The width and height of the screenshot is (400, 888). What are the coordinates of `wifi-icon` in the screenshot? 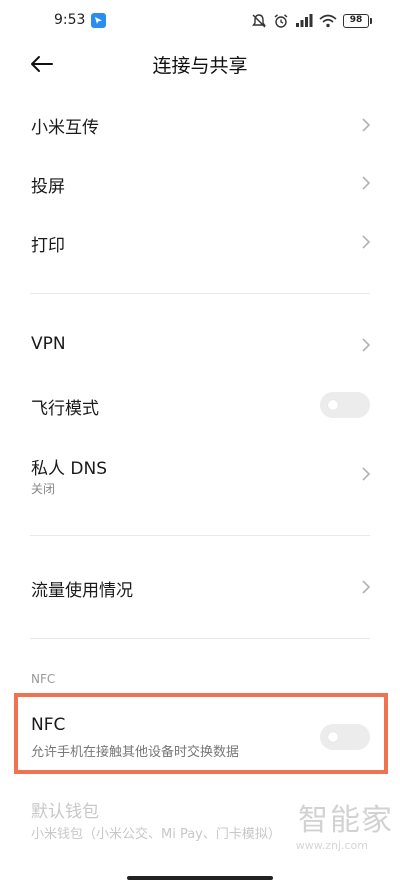 It's located at (328, 21).